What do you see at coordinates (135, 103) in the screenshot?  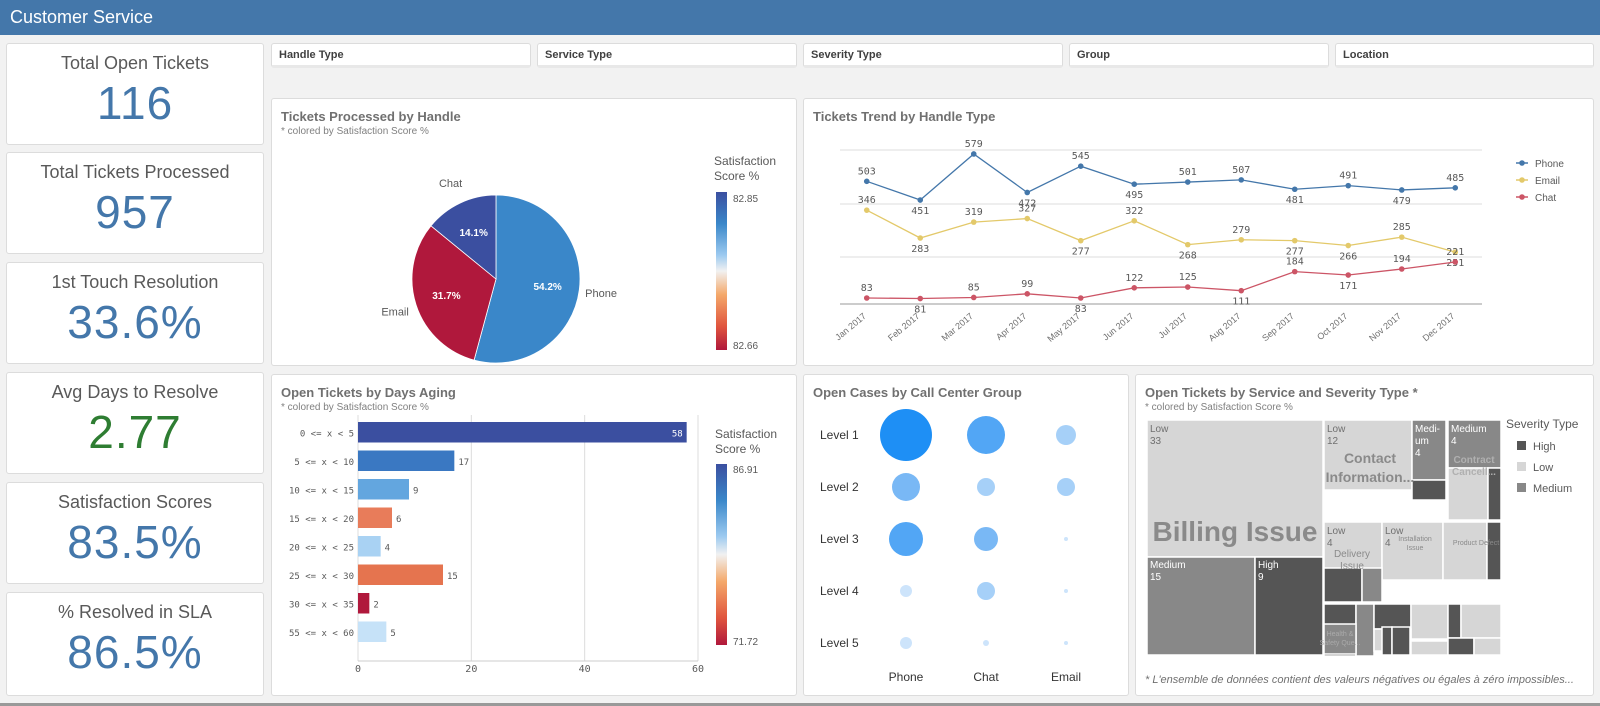 I see `kpi-value: 116` at bounding box center [135, 103].